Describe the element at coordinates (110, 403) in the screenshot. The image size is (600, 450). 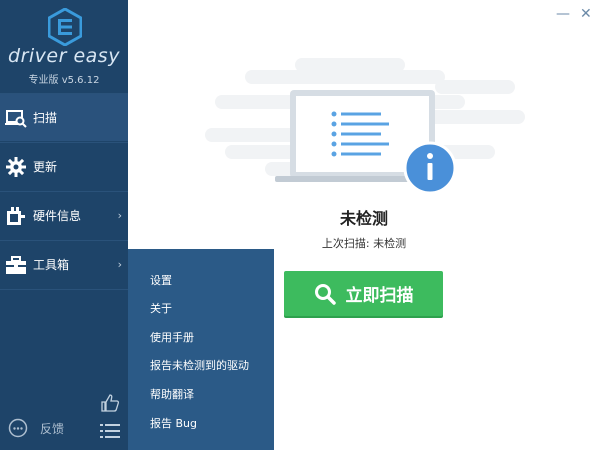
I see `thumbs-up-icon` at that location.